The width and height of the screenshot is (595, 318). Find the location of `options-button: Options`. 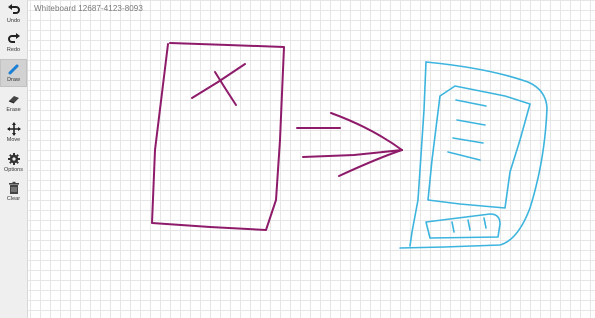

options-button: Options is located at coordinates (13, 163).